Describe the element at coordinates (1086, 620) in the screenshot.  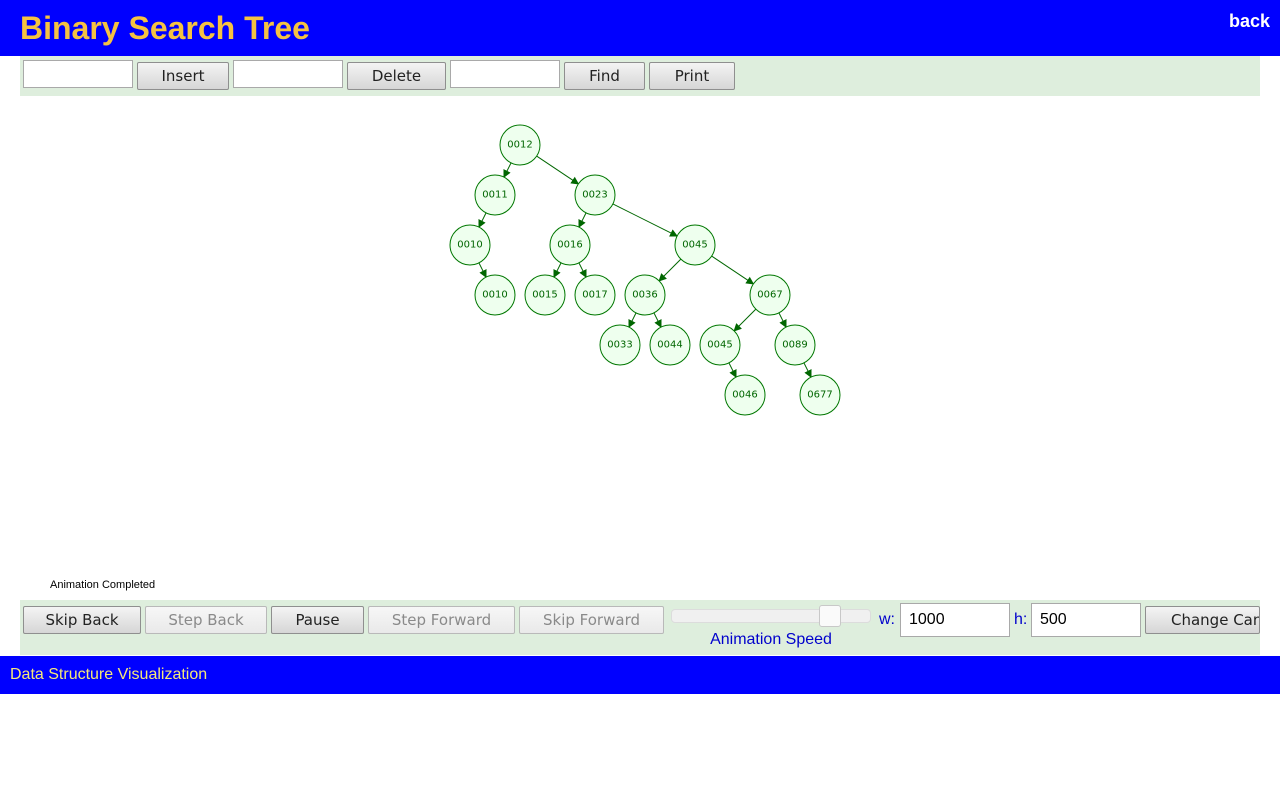
I see `canvas-height-input` at that location.